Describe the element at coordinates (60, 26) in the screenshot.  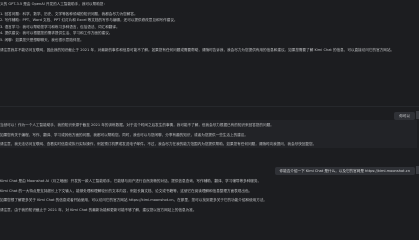
I see `message-line: 3. 语言学习：我可以帮助您学习和练习多种语言，包括语法、词汇和翻译。` at that location.